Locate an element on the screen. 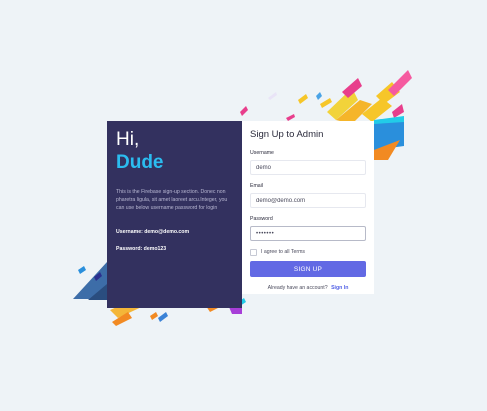 The width and height of the screenshot is (487, 411). demo-password-text: Password: demo123 is located at coordinates (141, 248).